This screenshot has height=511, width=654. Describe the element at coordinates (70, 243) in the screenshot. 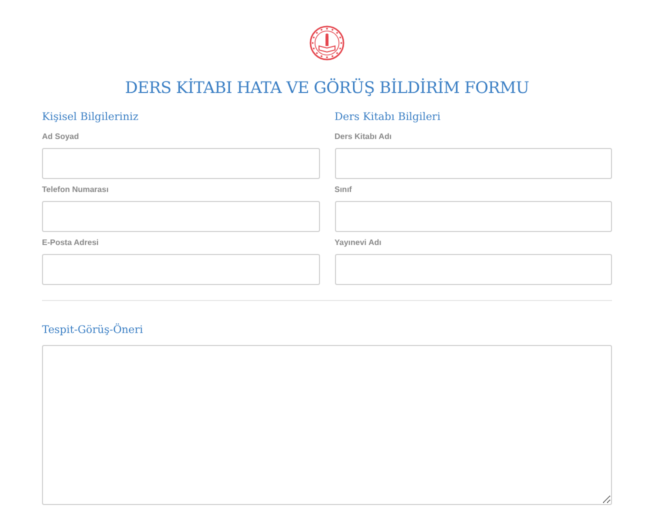

I see `field-label: E-Posta Adresi` at that location.